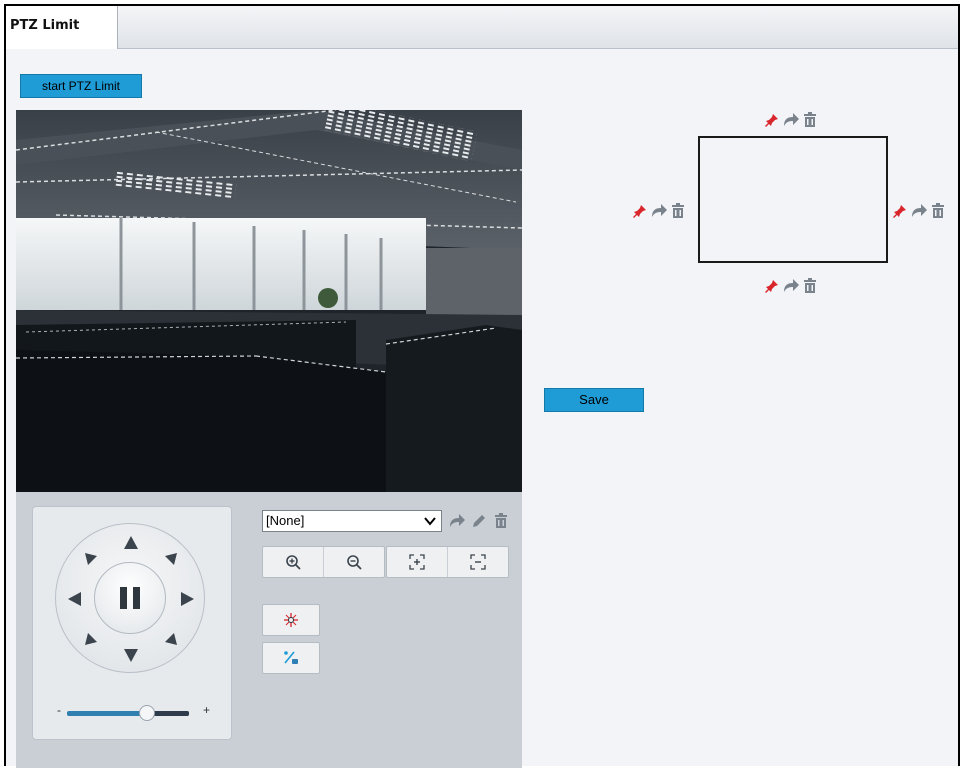 The image size is (962, 768). I want to click on speed-minus-label: -, so click(59, 710).